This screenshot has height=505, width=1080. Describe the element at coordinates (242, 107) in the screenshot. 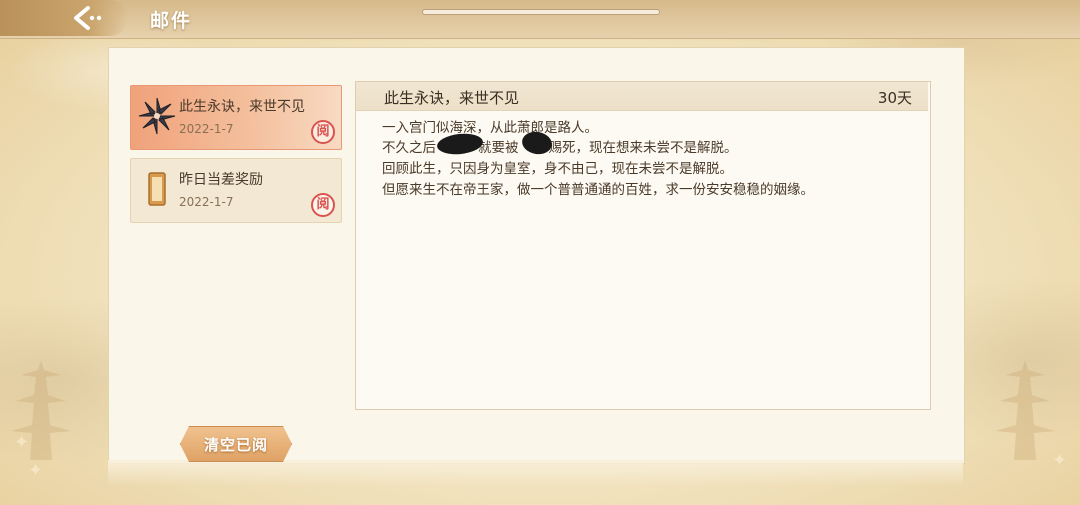

I see `mail-item-title: 此生永诀，来世不见` at that location.